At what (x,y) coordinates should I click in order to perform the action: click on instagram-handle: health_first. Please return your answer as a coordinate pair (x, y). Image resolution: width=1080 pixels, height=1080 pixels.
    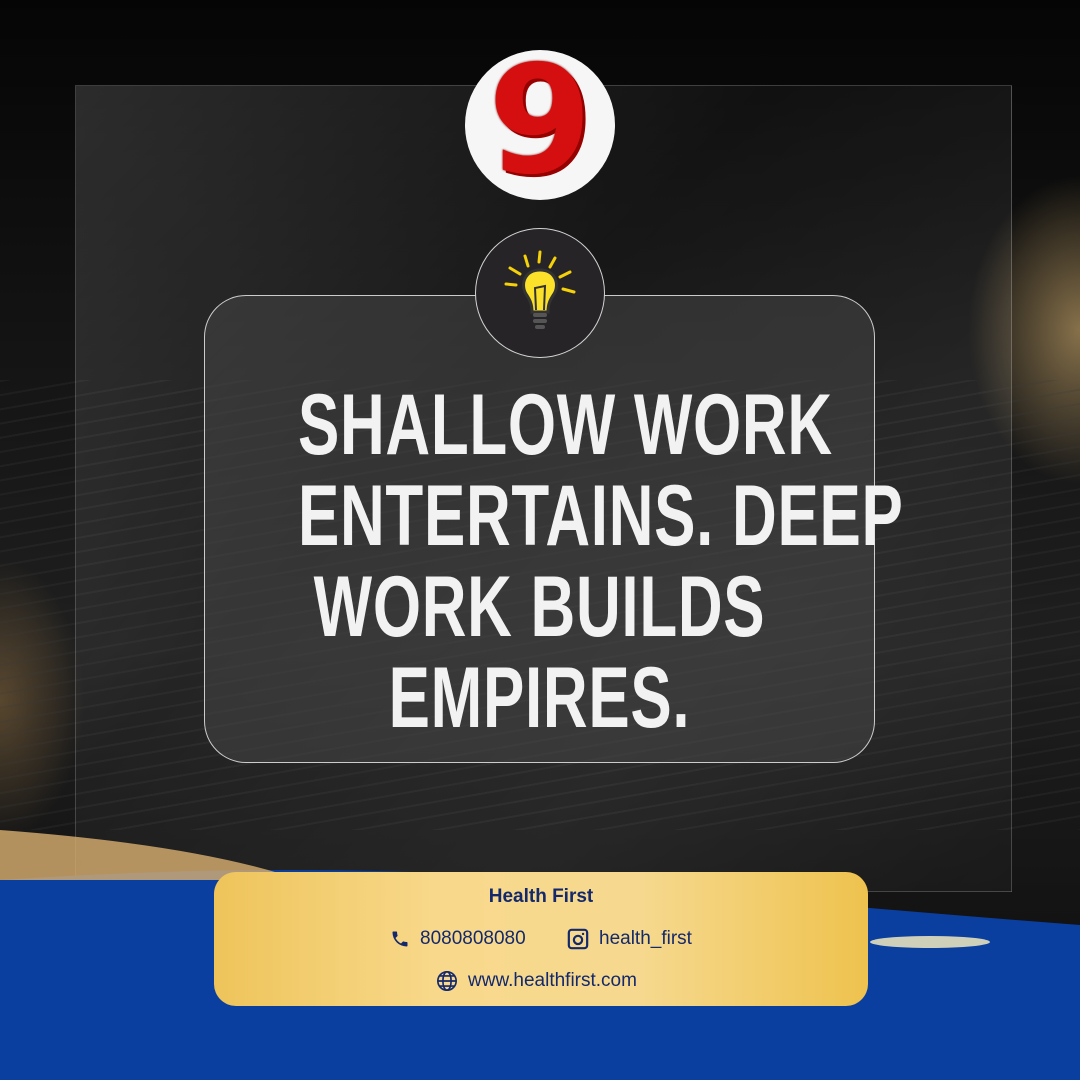
    Looking at the image, I should click on (645, 938).